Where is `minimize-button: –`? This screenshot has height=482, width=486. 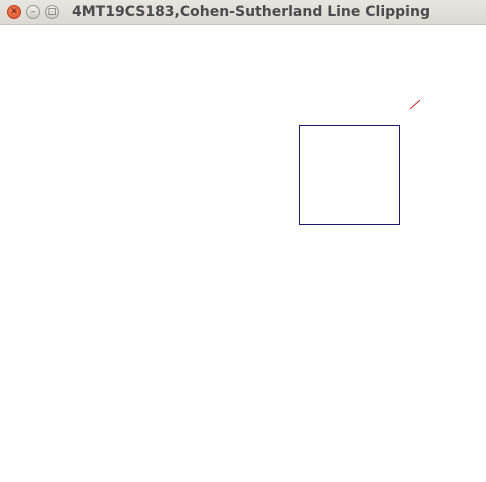 minimize-button: – is located at coordinates (33, 12).